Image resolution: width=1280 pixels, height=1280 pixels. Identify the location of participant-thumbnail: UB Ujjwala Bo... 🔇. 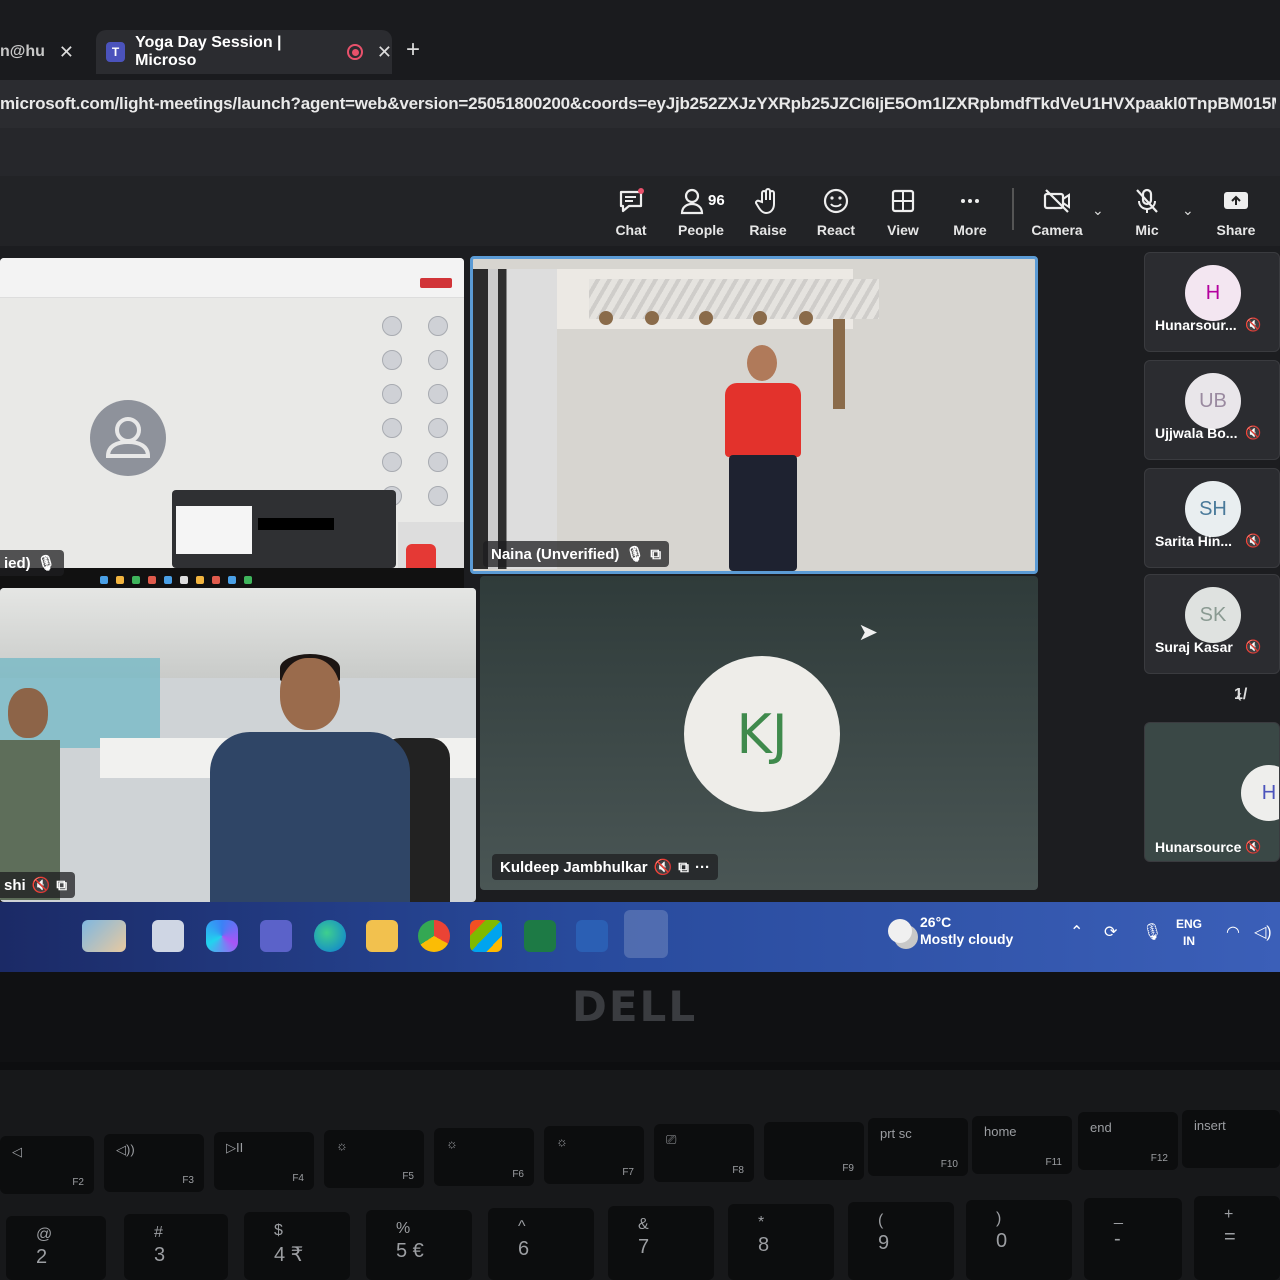
(1212, 410).